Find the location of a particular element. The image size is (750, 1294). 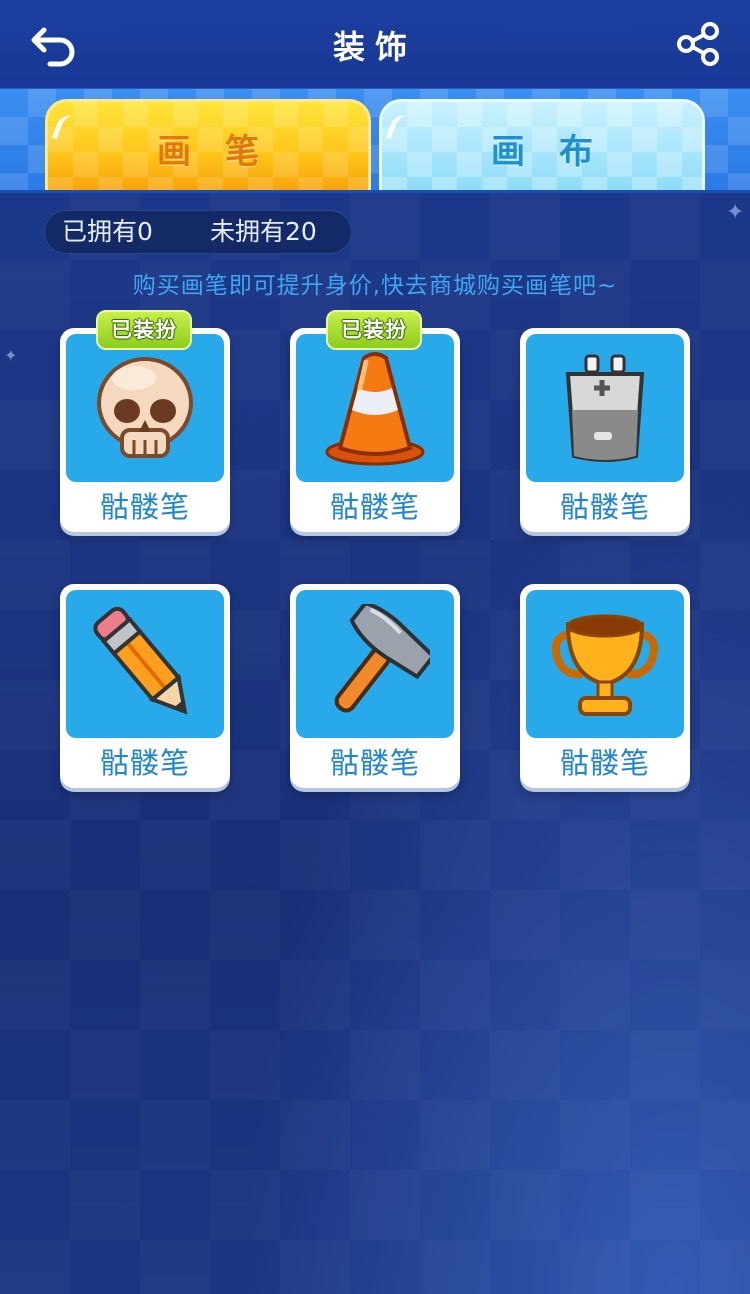

top-bar: 装饰 is located at coordinates (375, 44).